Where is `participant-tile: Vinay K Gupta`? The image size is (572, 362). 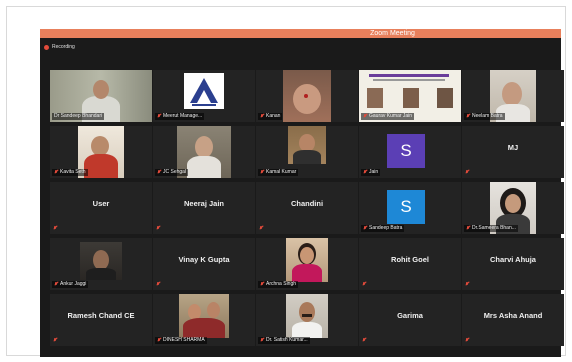
participant-tile: Vinay K Gupta is located at coordinates (204, 264).